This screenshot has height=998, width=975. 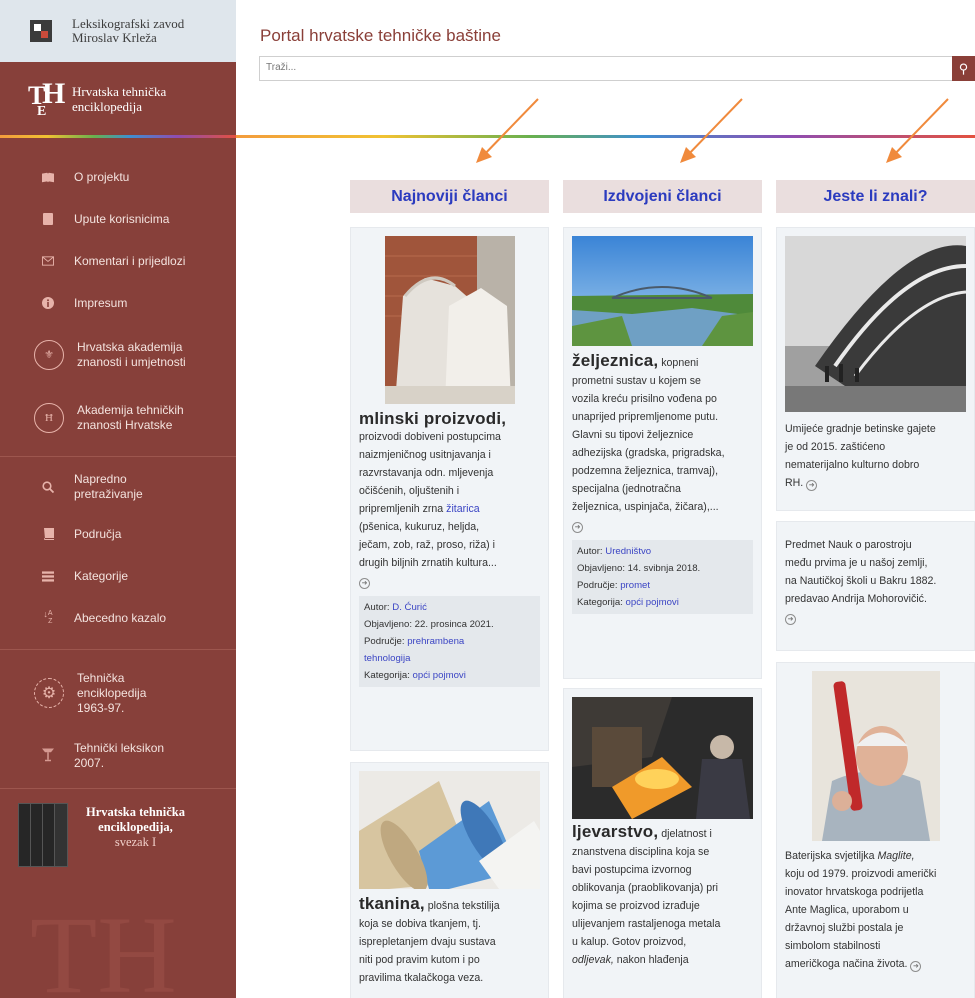 I want to click on article-link: žitarica, so click(x=463, y=509).